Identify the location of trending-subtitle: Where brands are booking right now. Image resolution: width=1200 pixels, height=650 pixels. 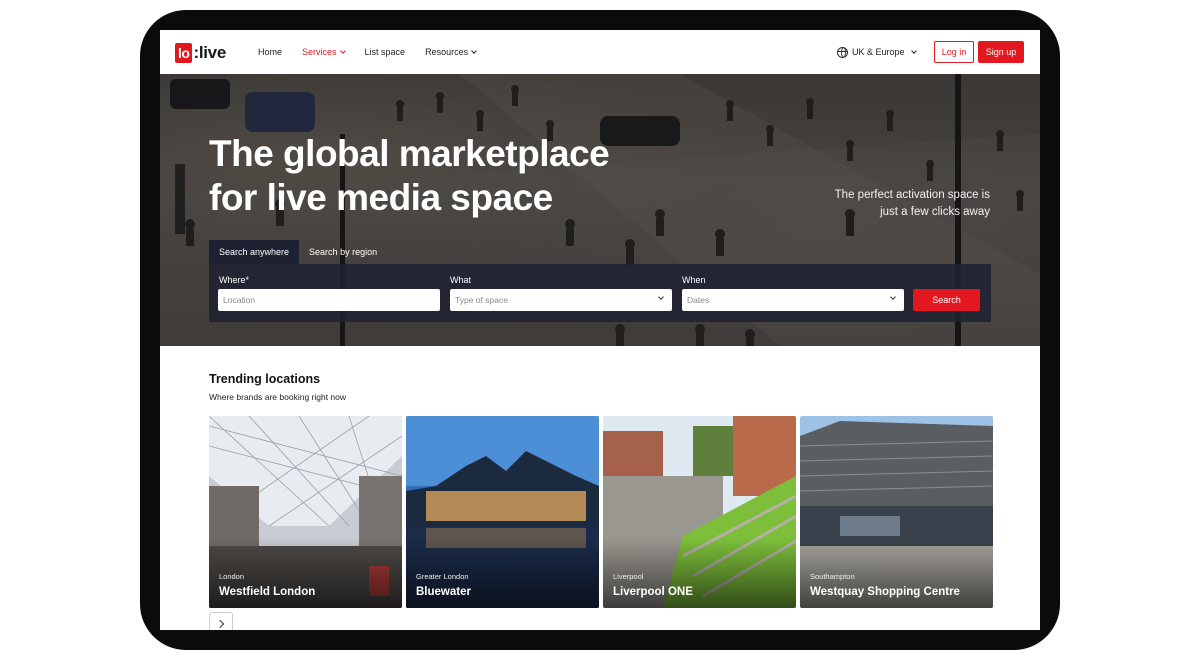
(278, 397).